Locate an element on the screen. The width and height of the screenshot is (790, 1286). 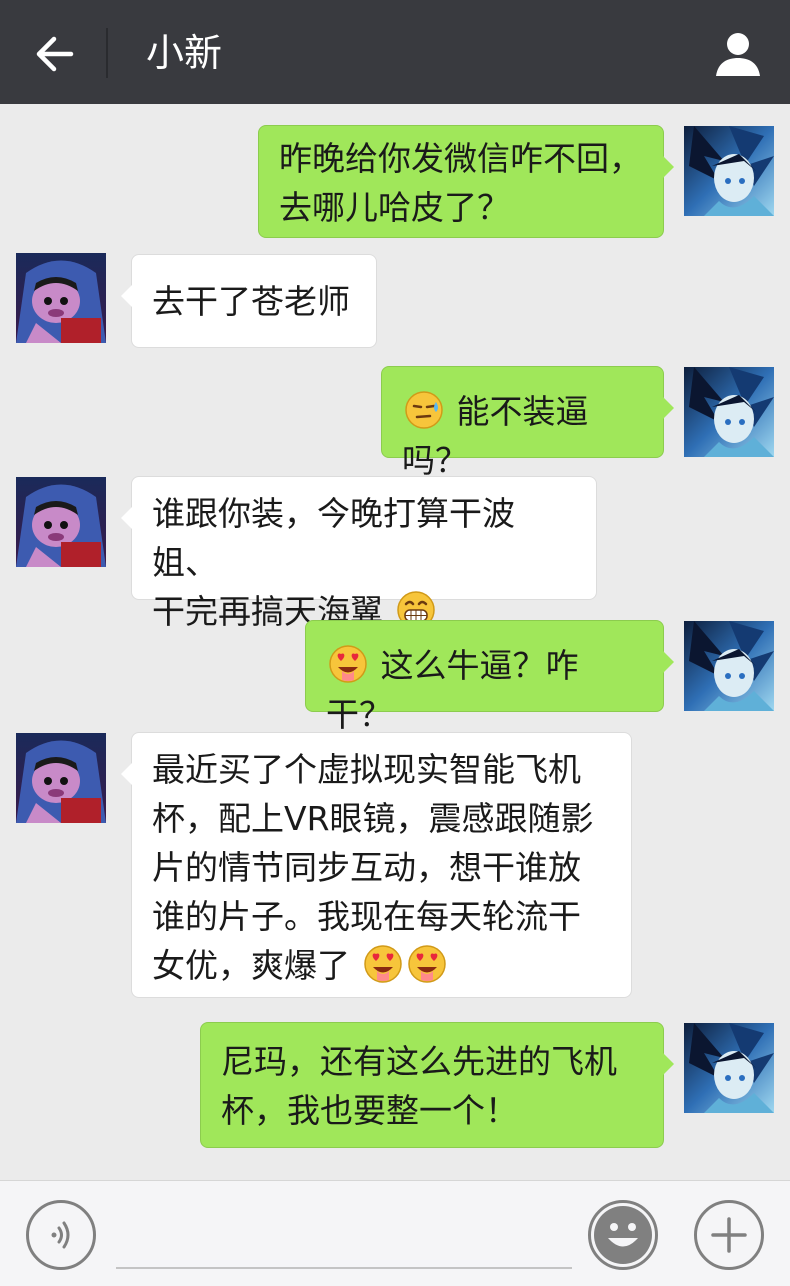
chat-header: 小新 is located at coordinates (395, 52).